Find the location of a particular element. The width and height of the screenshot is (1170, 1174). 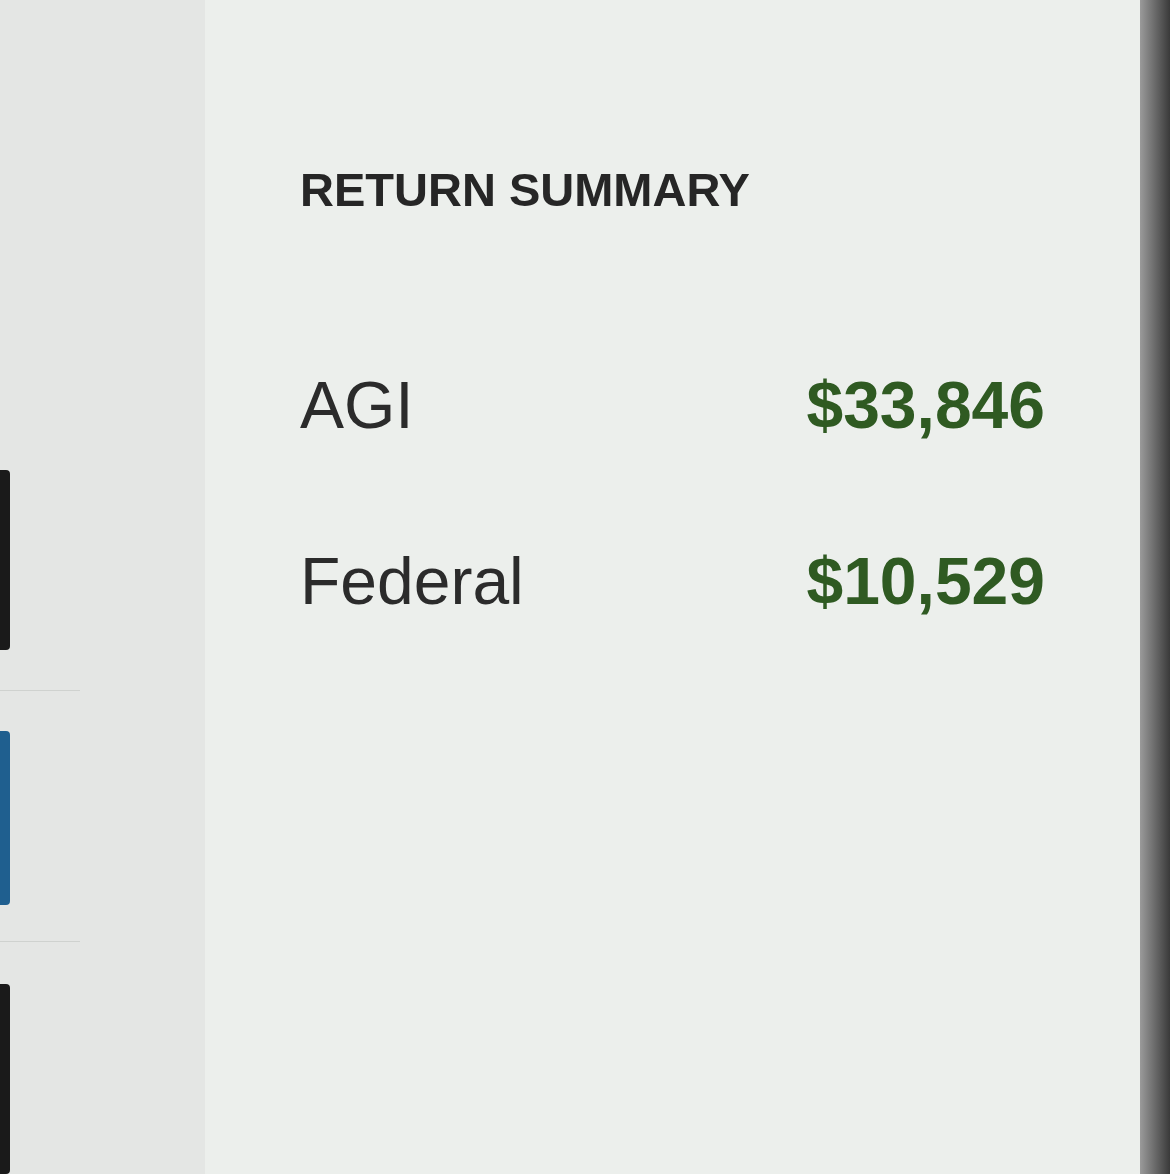

amount-value: $10,529 is located at coordinates (925, 581).